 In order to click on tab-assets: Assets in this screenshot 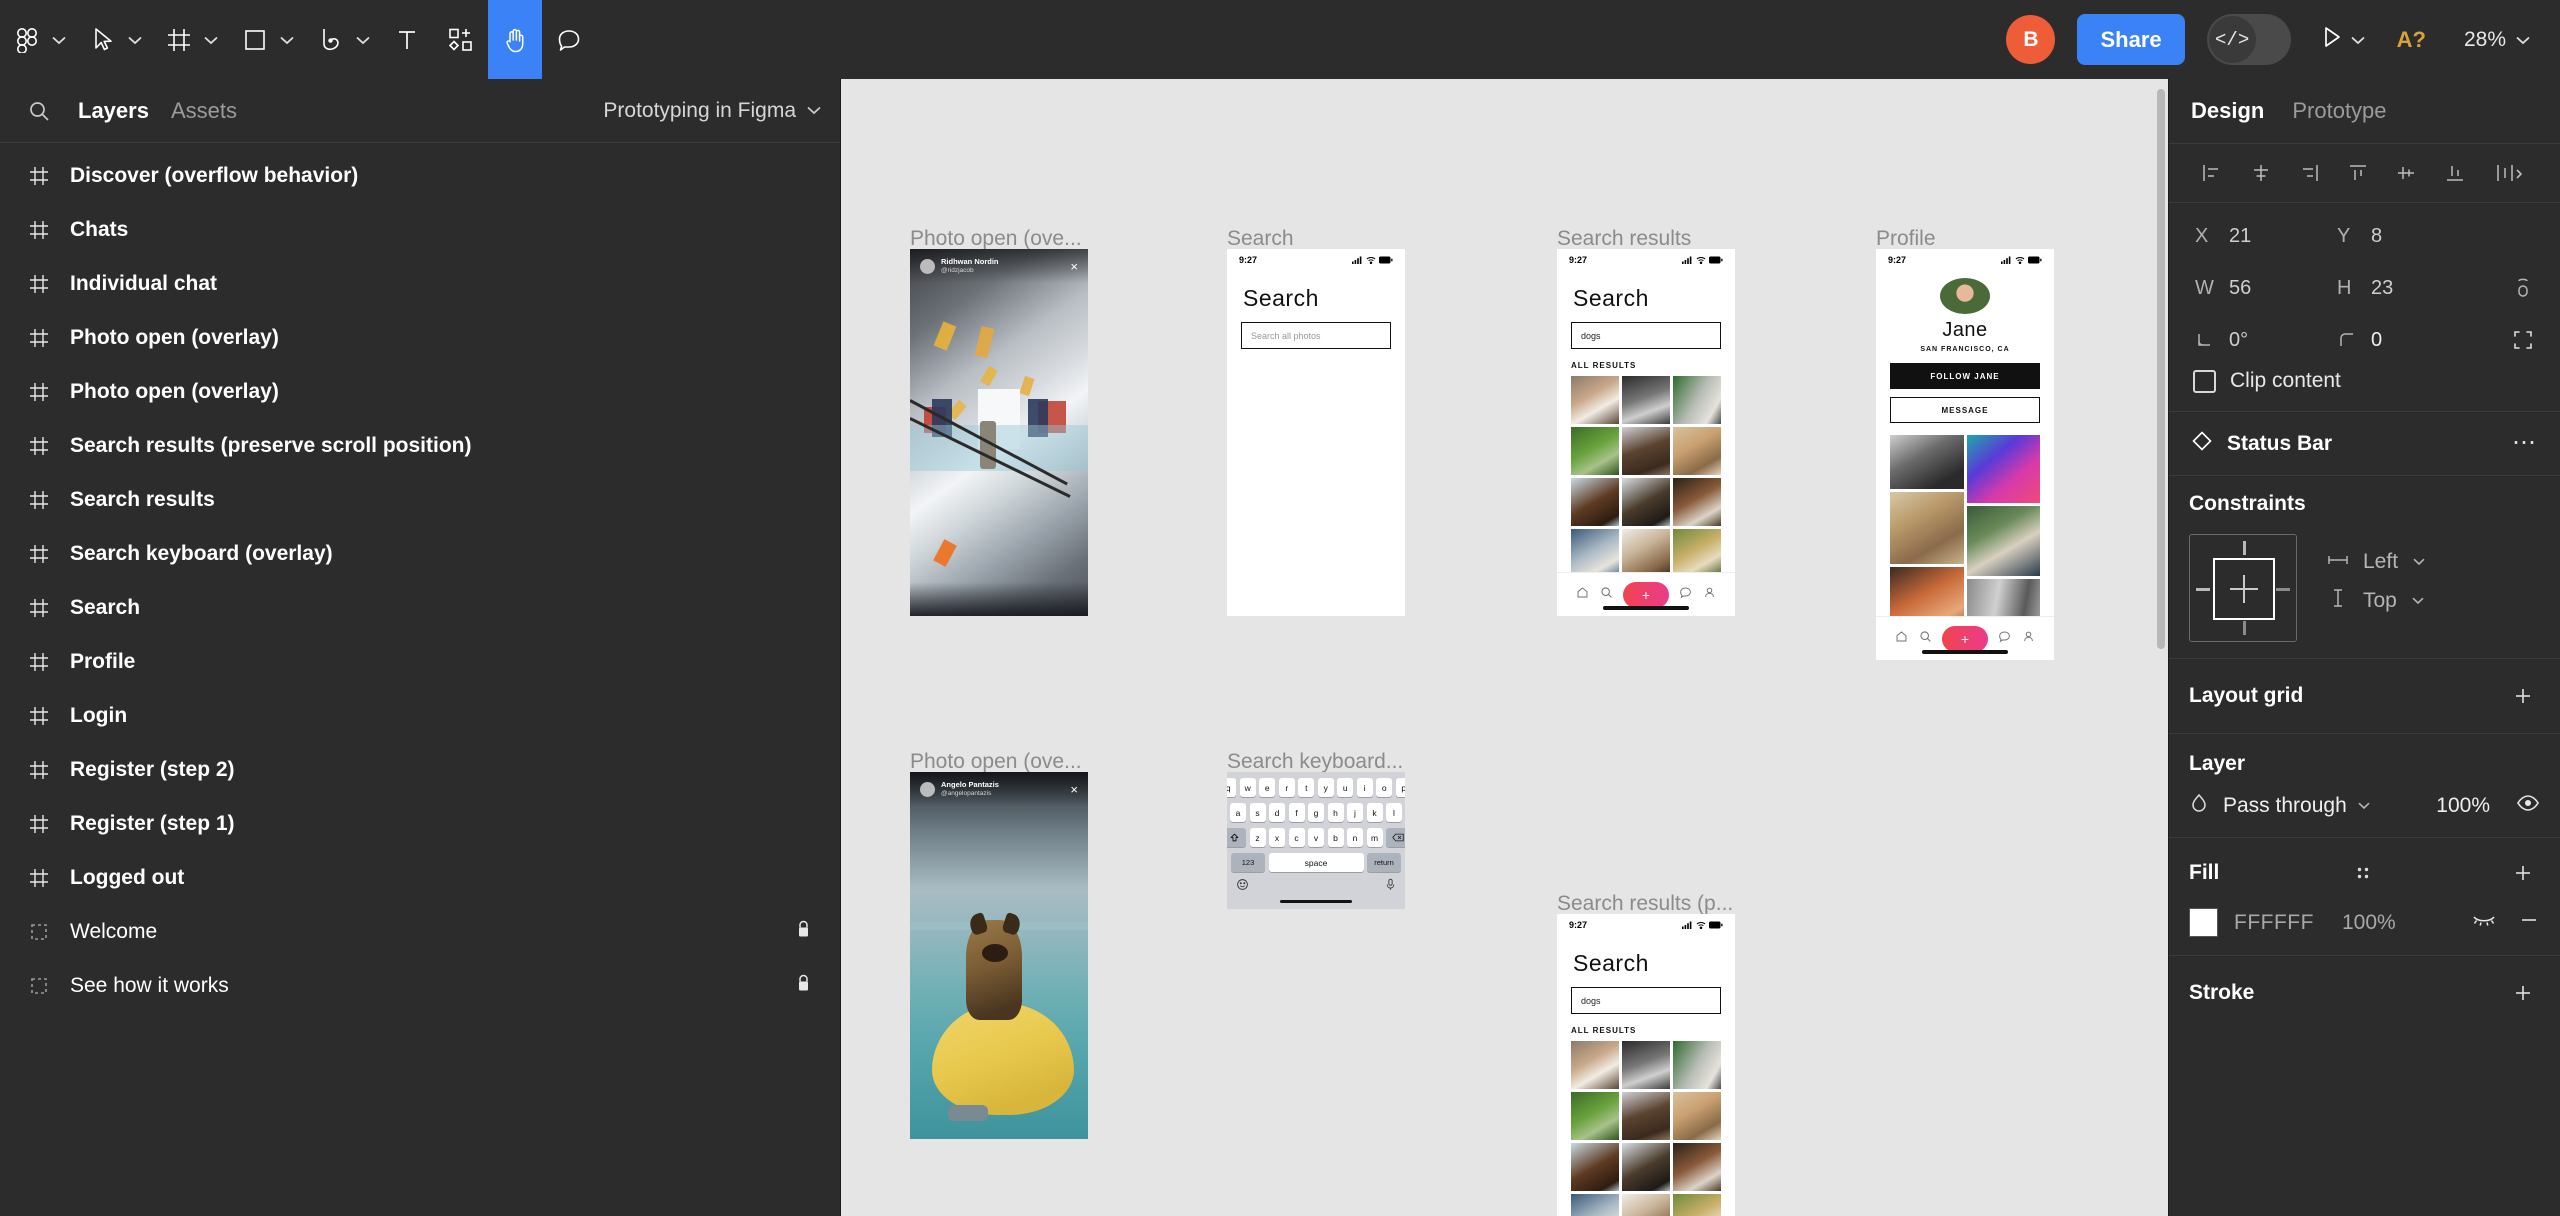, I will do `click(204, 111)`.